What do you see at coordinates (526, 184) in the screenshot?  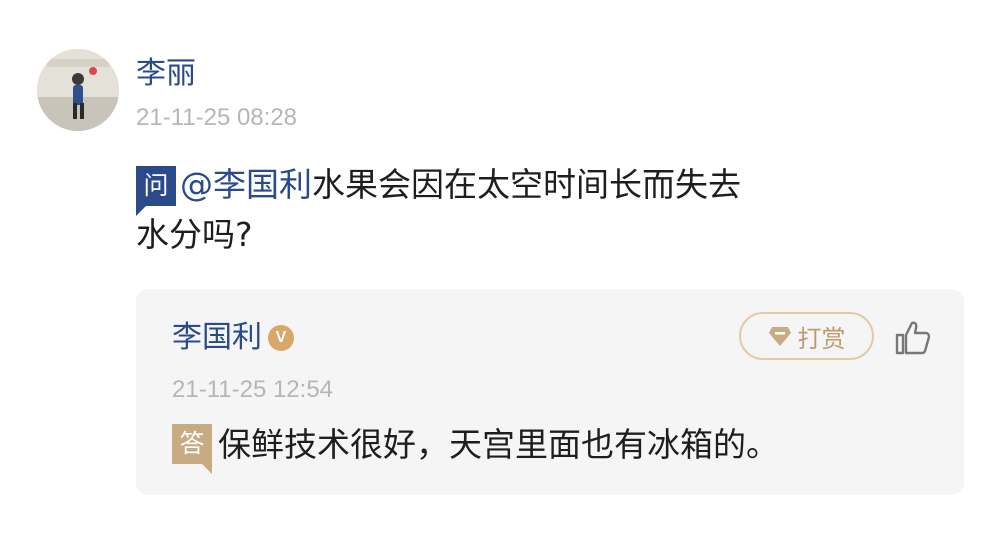 I see `question-line1: 水果会因在太空时间长而失去` at bounding box center [526, 184].